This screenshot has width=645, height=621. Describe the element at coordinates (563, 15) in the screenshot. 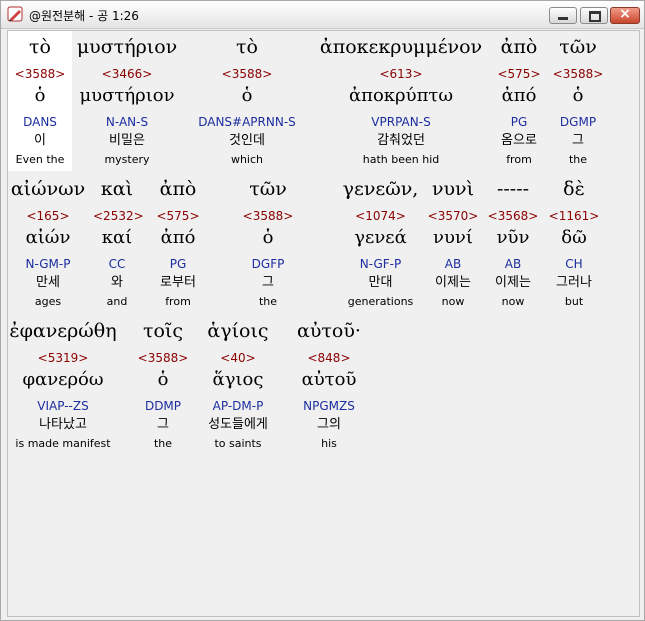

I see `minimize-button` at that location.